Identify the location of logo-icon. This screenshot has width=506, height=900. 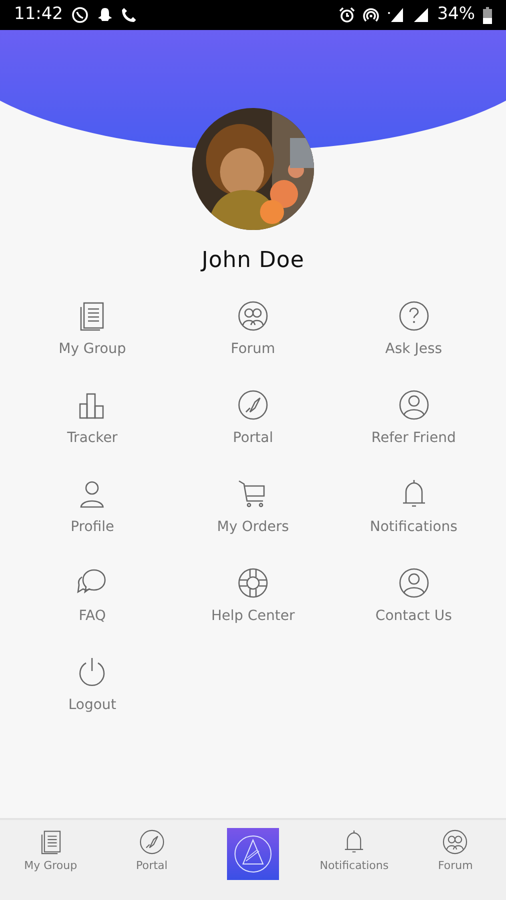
(252, 854).